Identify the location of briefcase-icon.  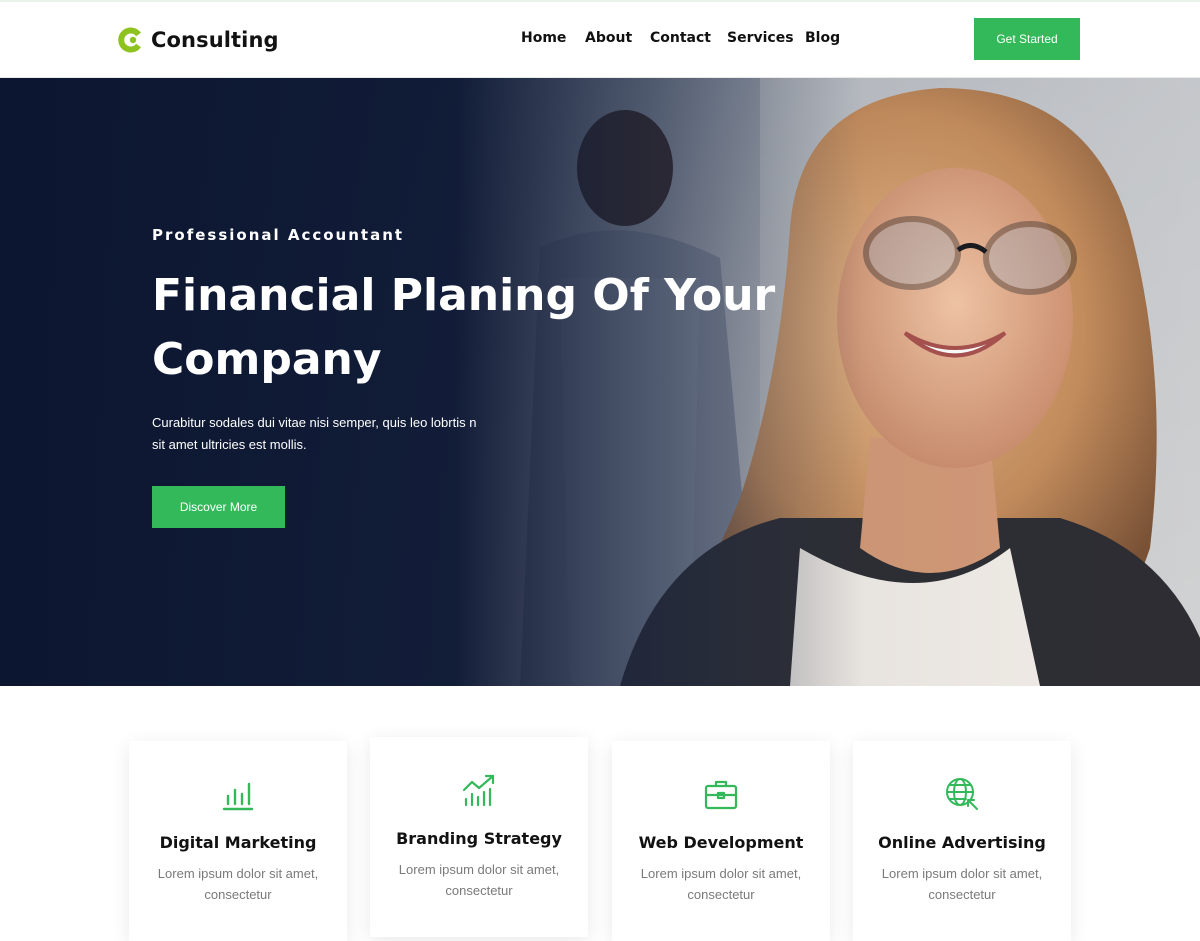
(721, 795).